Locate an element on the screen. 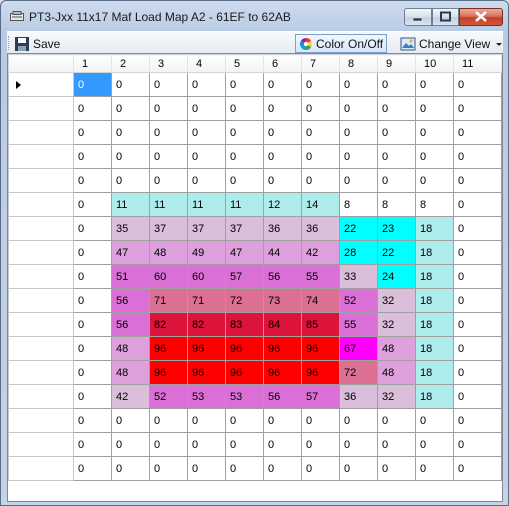 This screenshot has height=506, width=509. column-header: 1 is located at coordinates (92, 63).